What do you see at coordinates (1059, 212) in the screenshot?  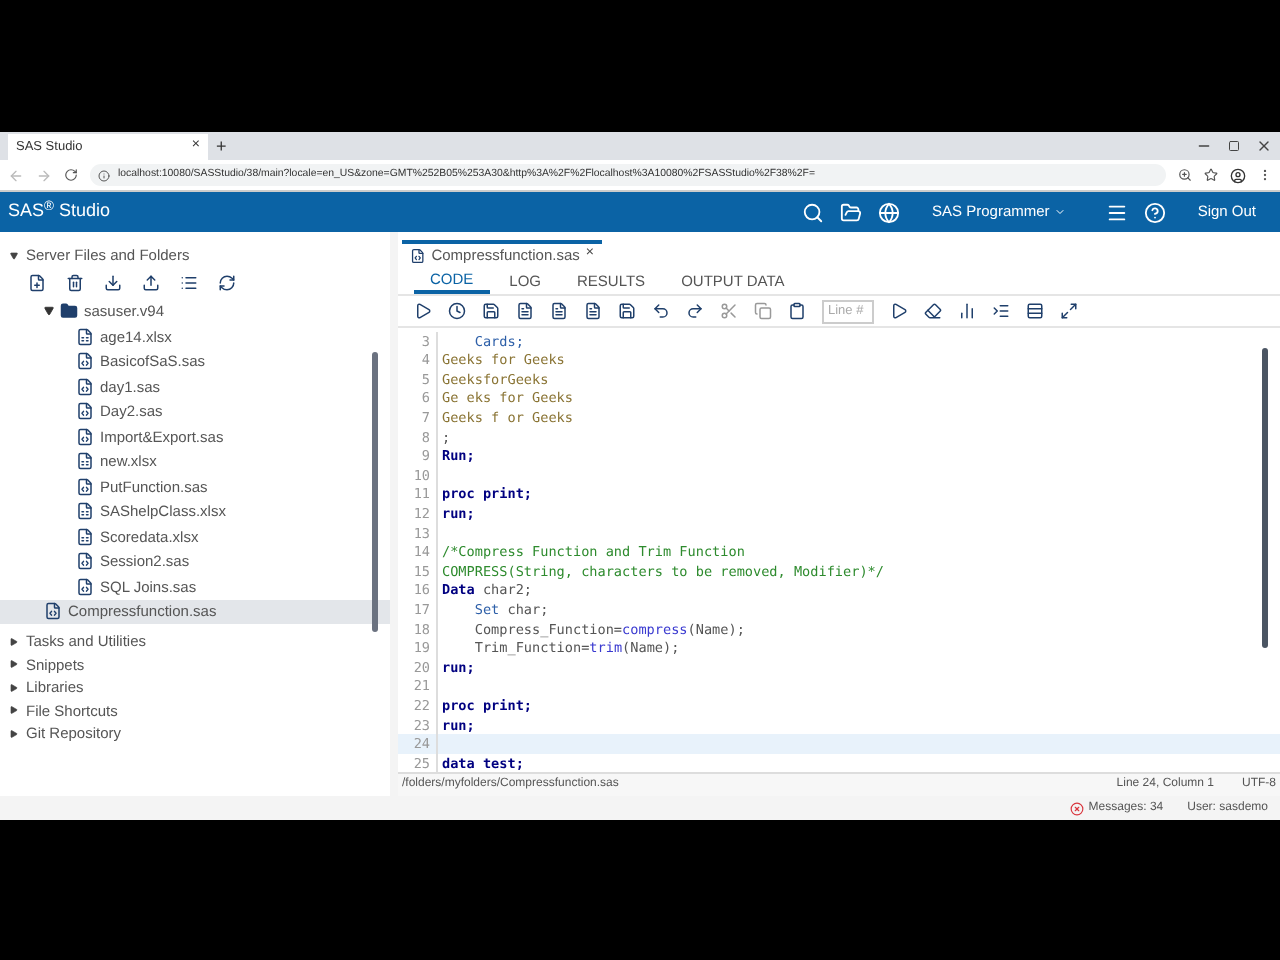 I see `caret-icon` at bounding box center [1059, 212].